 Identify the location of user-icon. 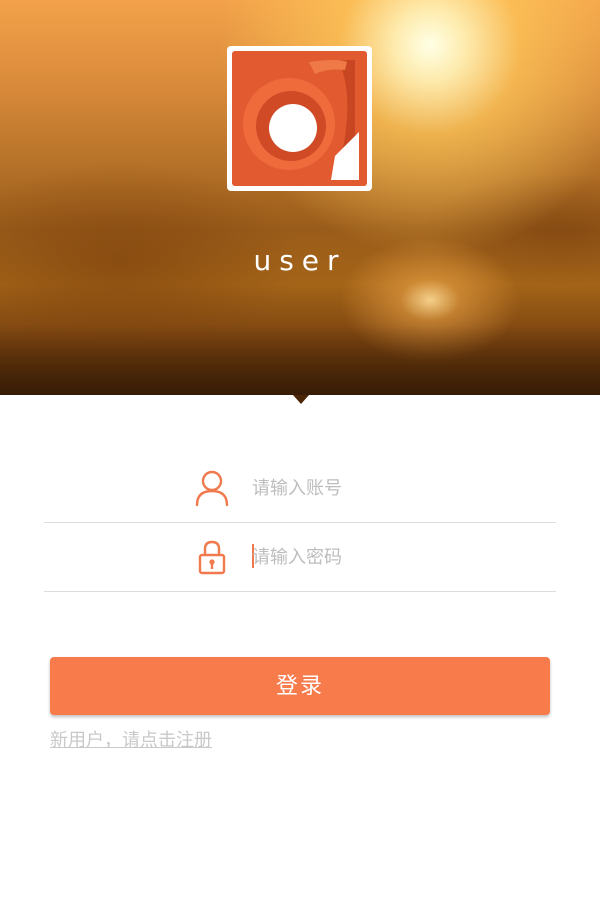
(212, 488).